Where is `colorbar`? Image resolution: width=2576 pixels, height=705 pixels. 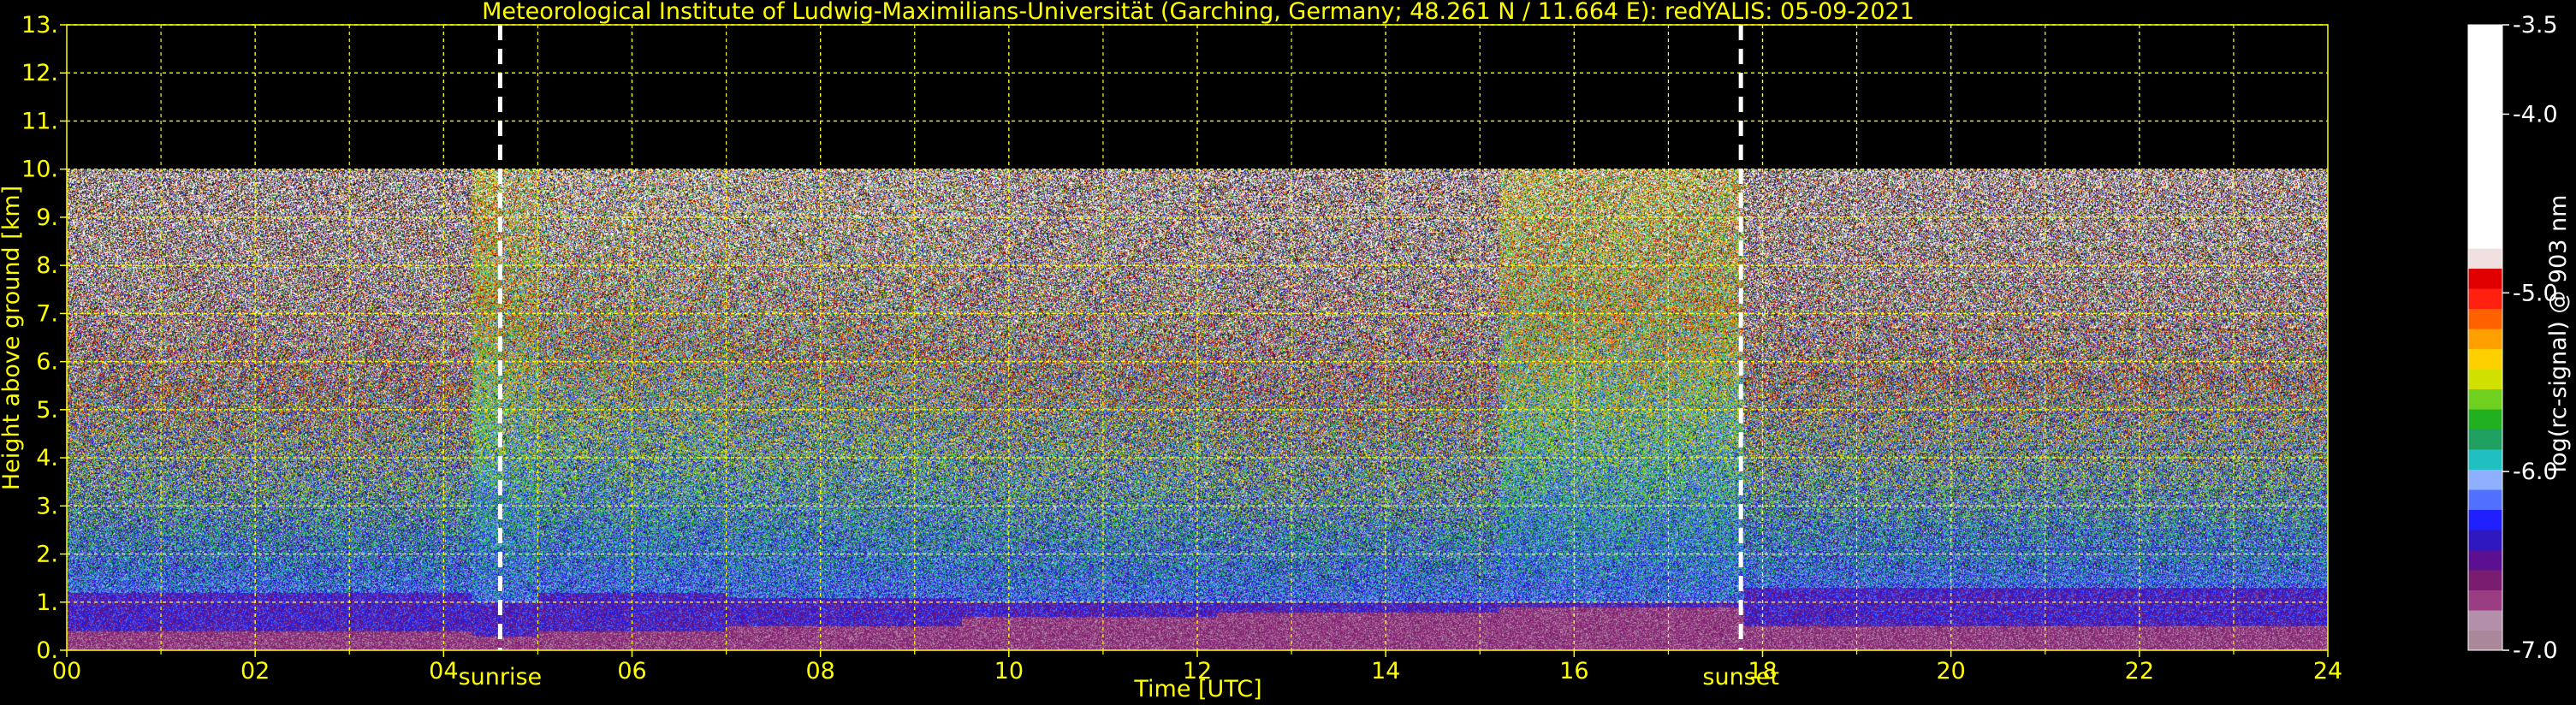
colorbar is located at coordinates (2485, 337).